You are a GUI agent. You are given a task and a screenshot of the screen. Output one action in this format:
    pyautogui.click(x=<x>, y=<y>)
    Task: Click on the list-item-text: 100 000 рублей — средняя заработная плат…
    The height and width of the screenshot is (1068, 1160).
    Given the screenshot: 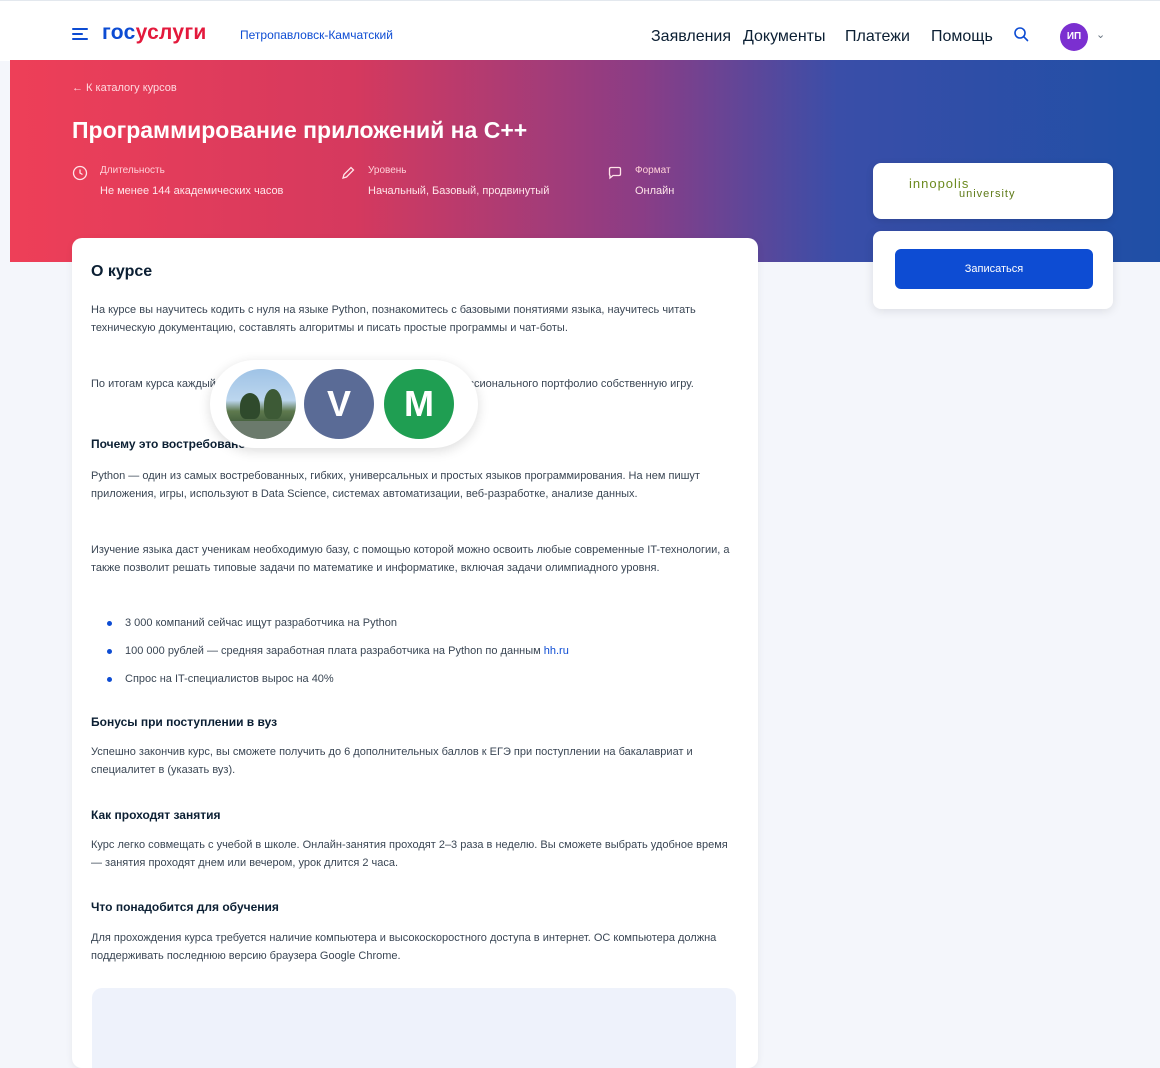 What is the action you would take?
    pyautogui.click(x=334, y=651)
    